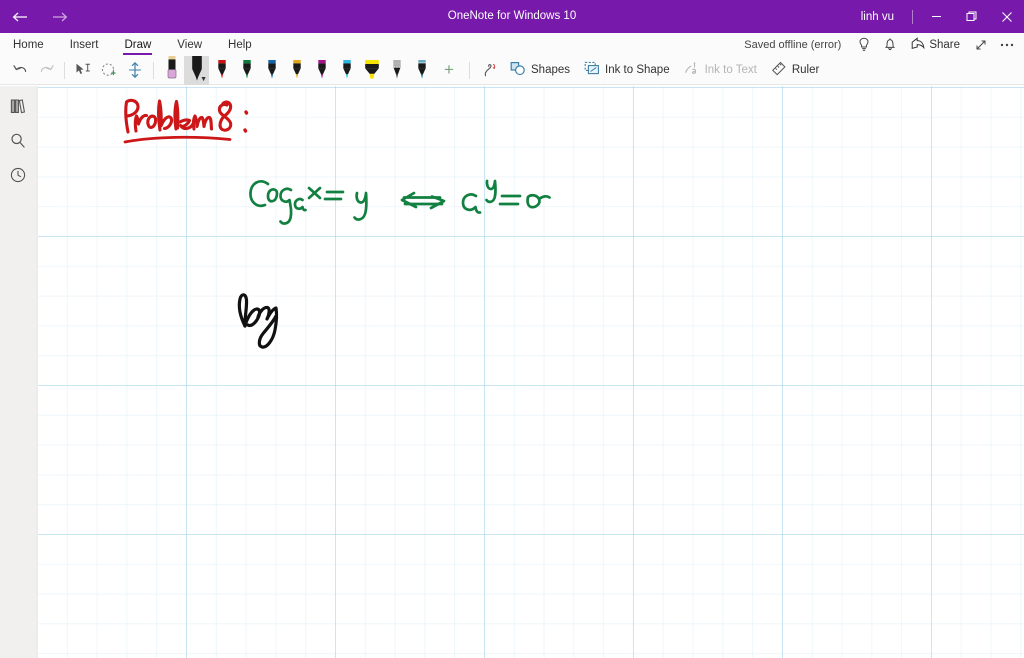  I want to click on tool-pen-cyan, so click(346, 70).